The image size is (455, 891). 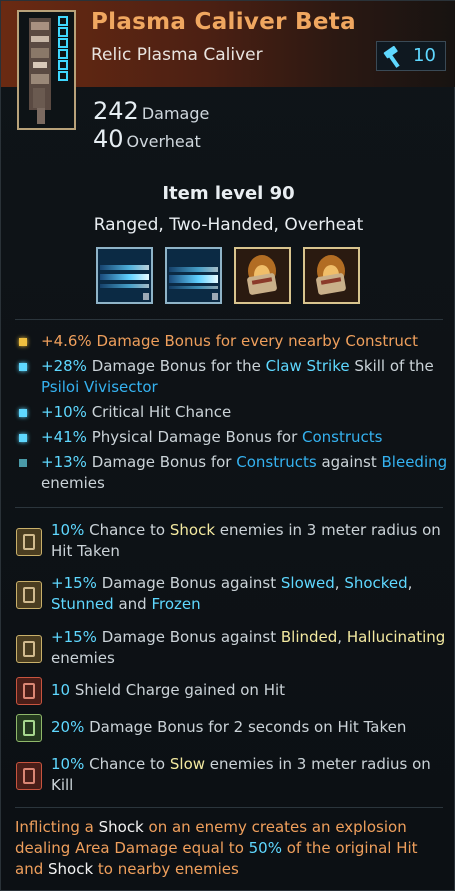 What do you see at coordinates (116, 111) in the screenshot?
I see `damage-value: 242` at bounding box center [116, 111].